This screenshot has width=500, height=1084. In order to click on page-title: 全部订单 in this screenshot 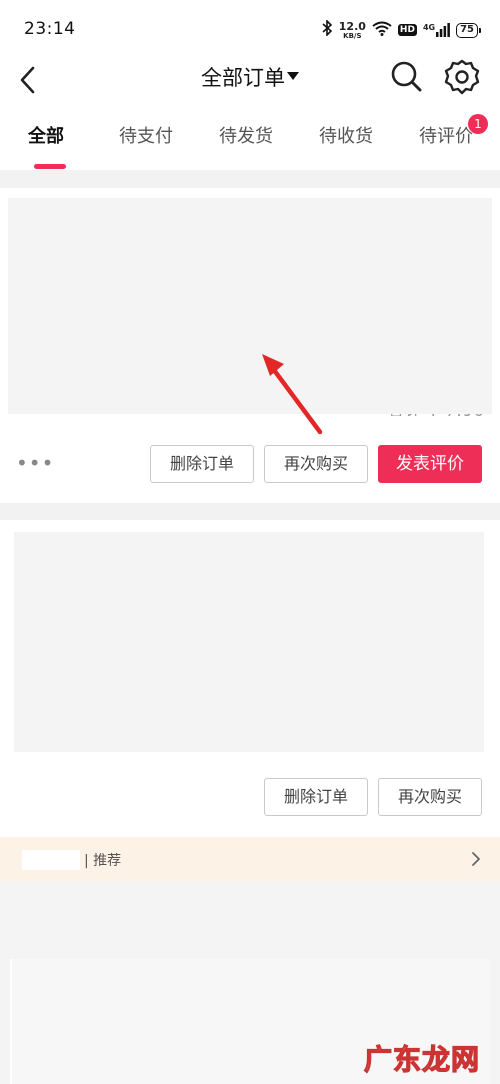, I will do `click(243, 78)`.